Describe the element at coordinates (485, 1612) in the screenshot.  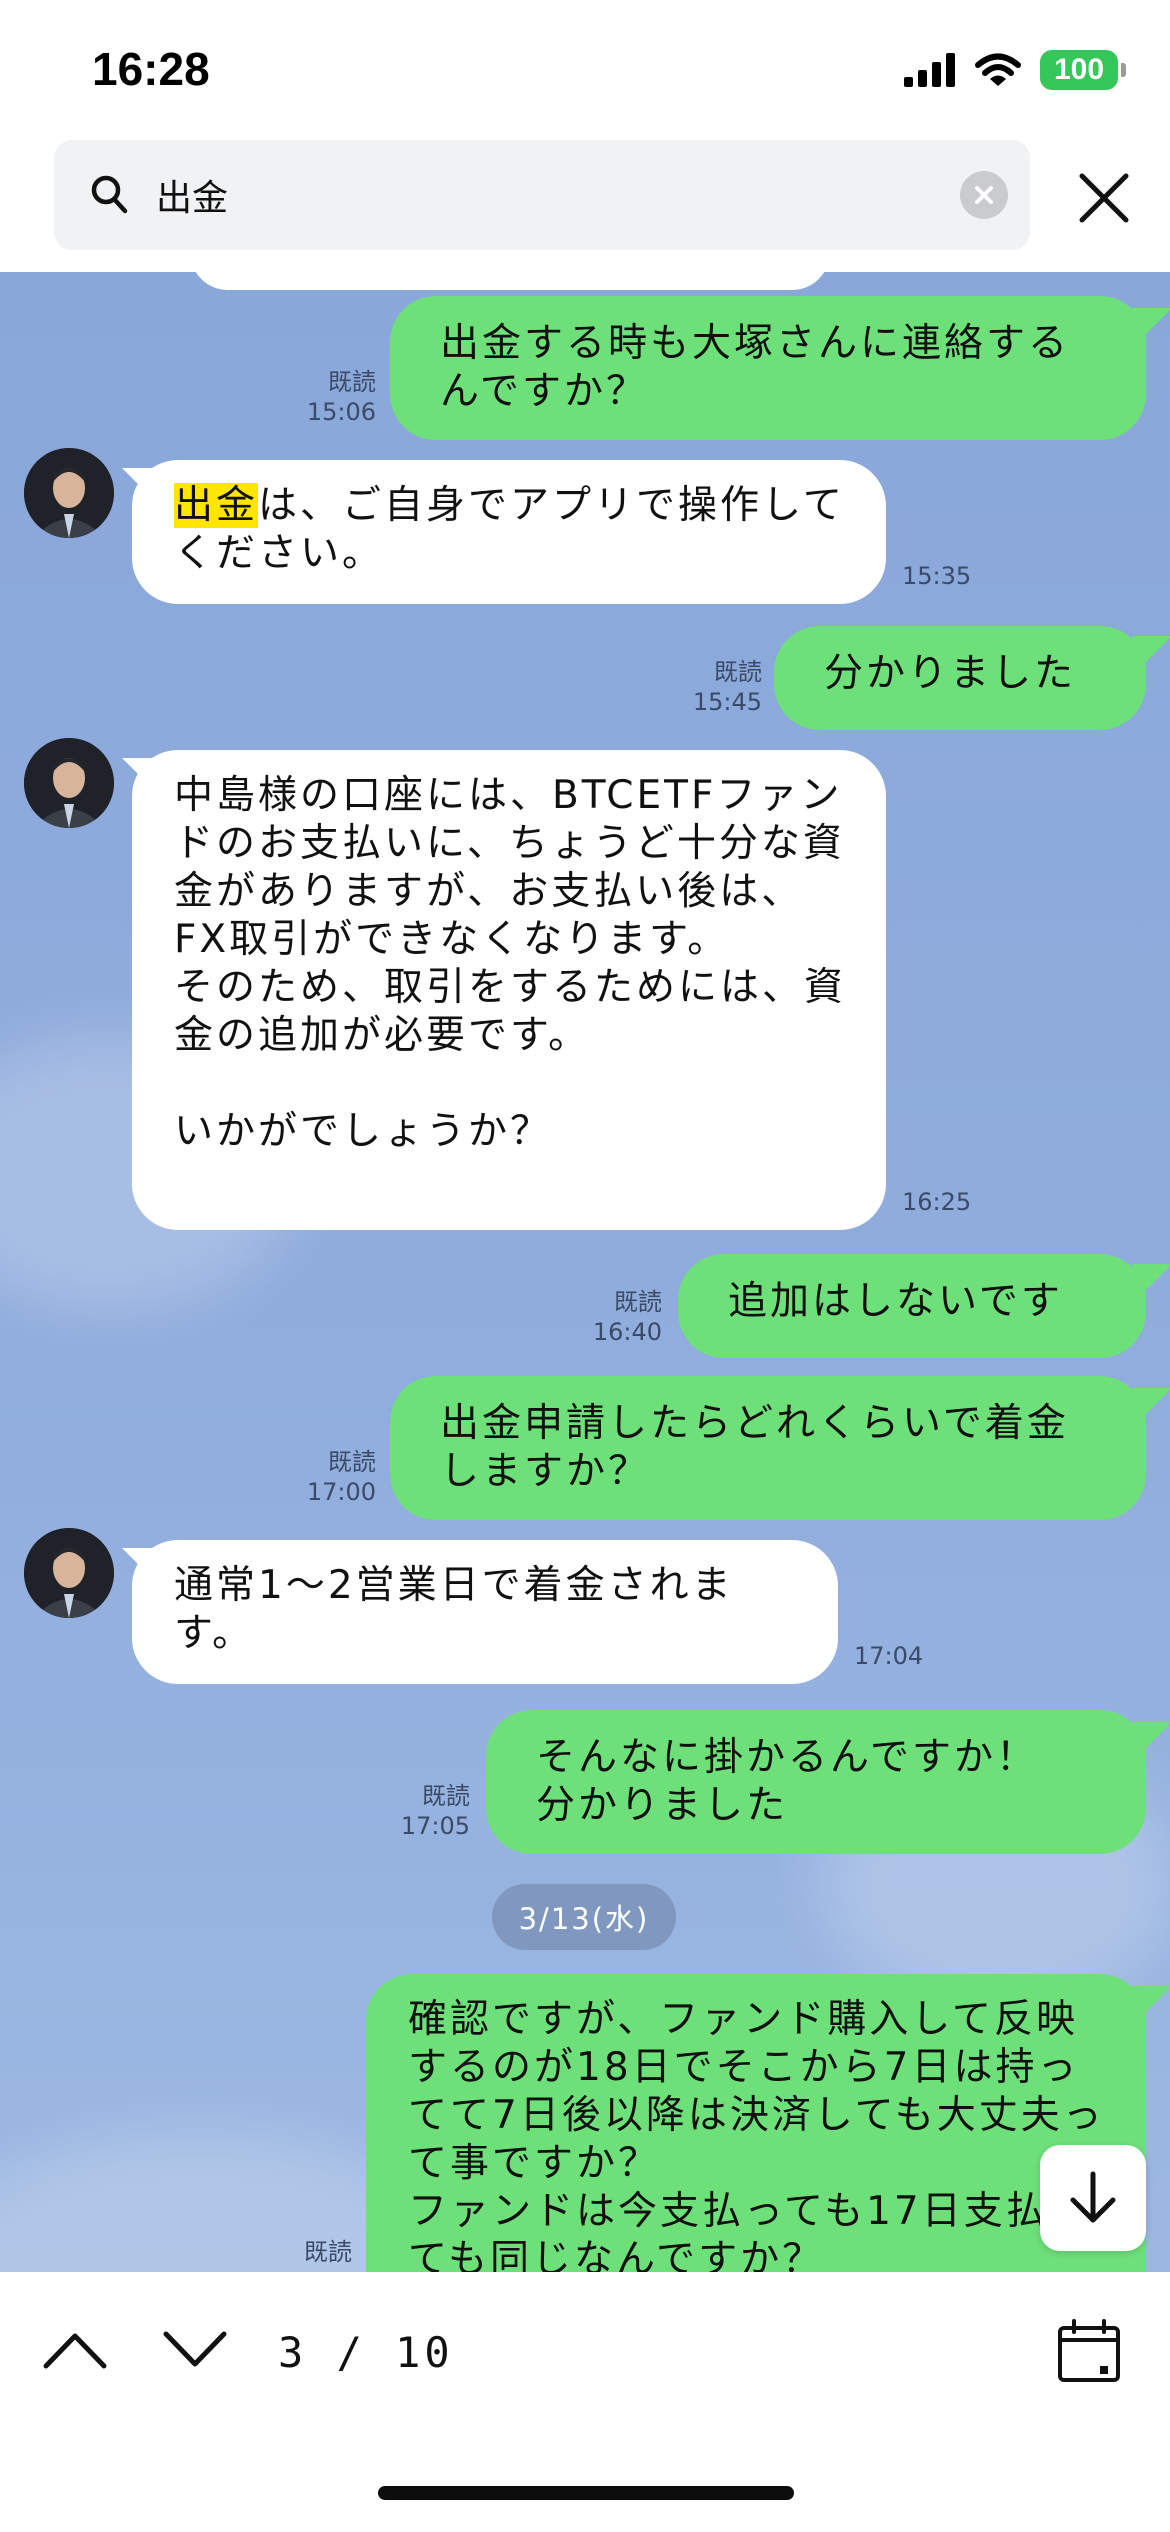
I see `message-bubble: 通常1～2営業日で着金されます。` at that location.